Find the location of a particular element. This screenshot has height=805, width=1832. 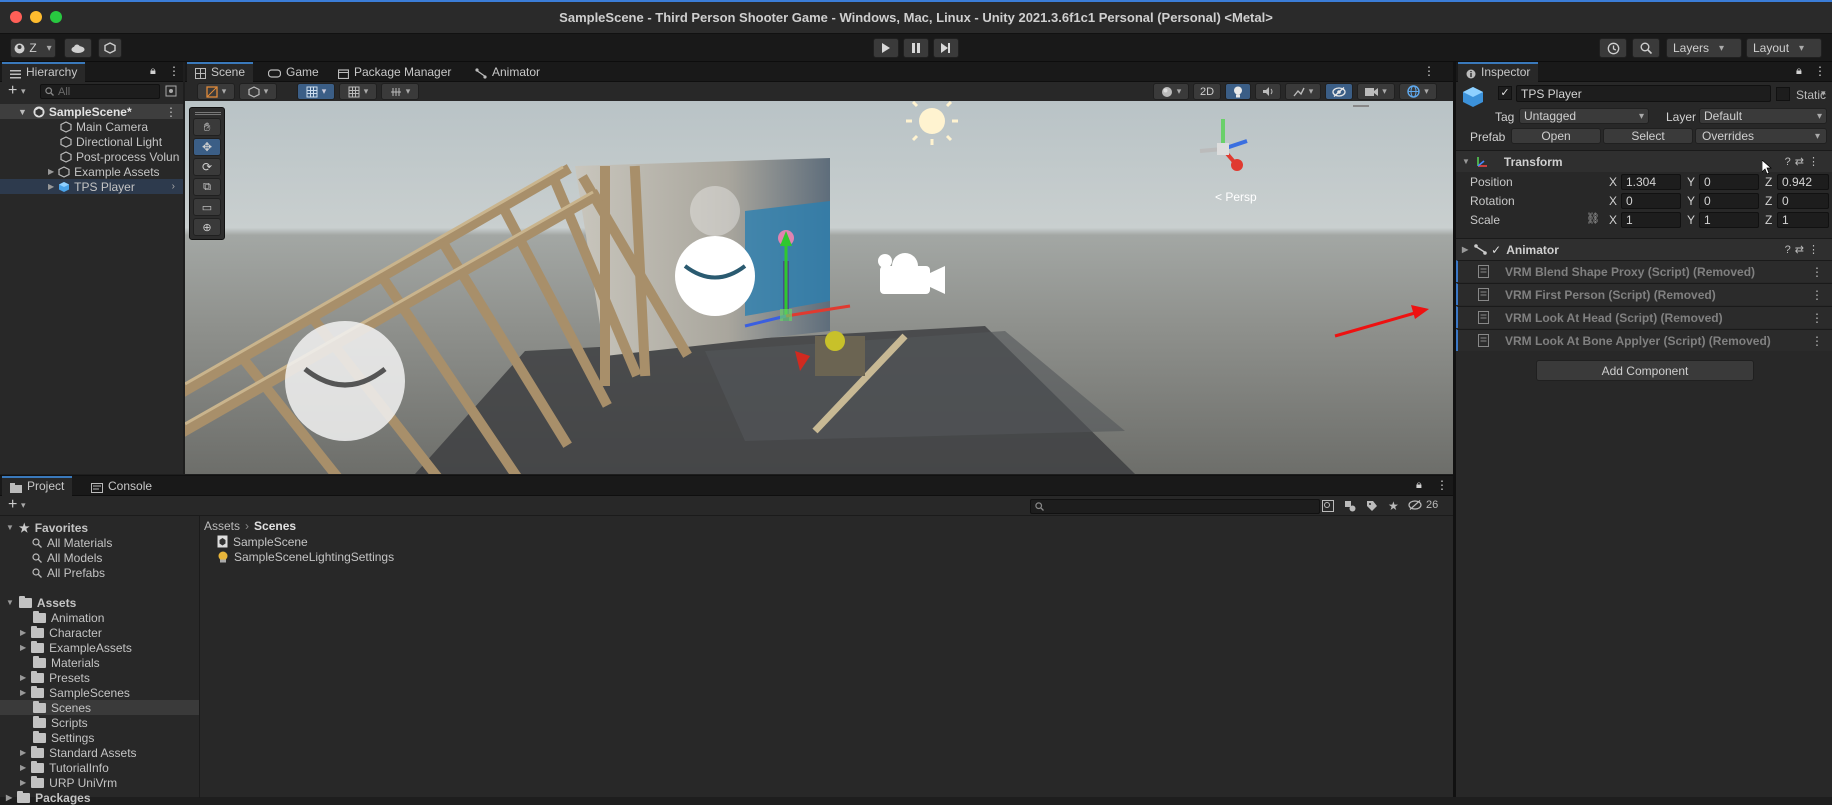

layer-dropdown: Default is located at coordinates (1763, 116).